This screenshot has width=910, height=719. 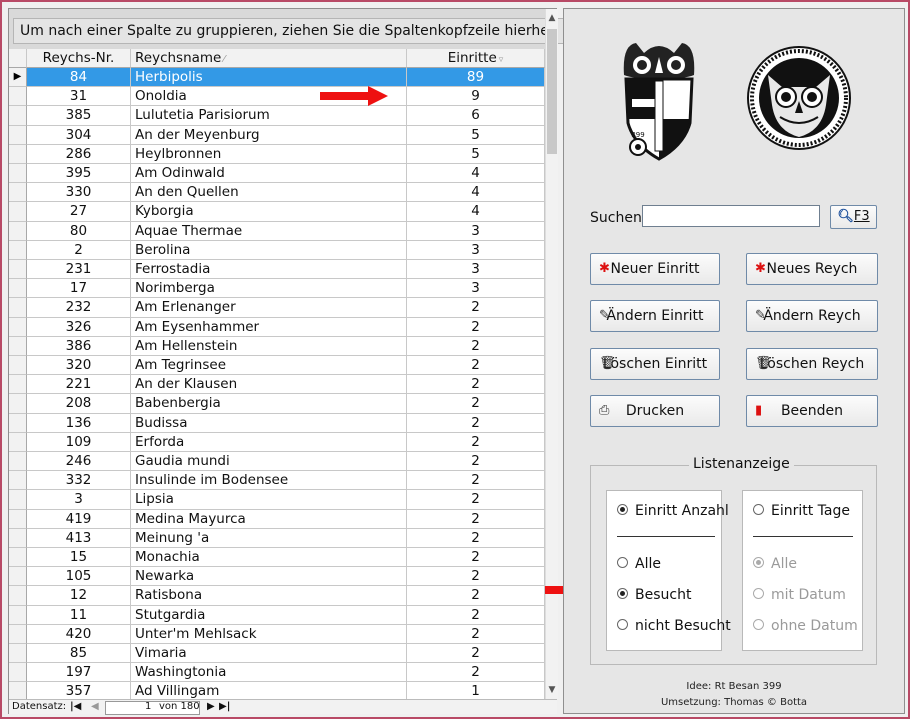 I want to click on cell-name: Lulutetia Parisiorum, so click(x=269, y=116).